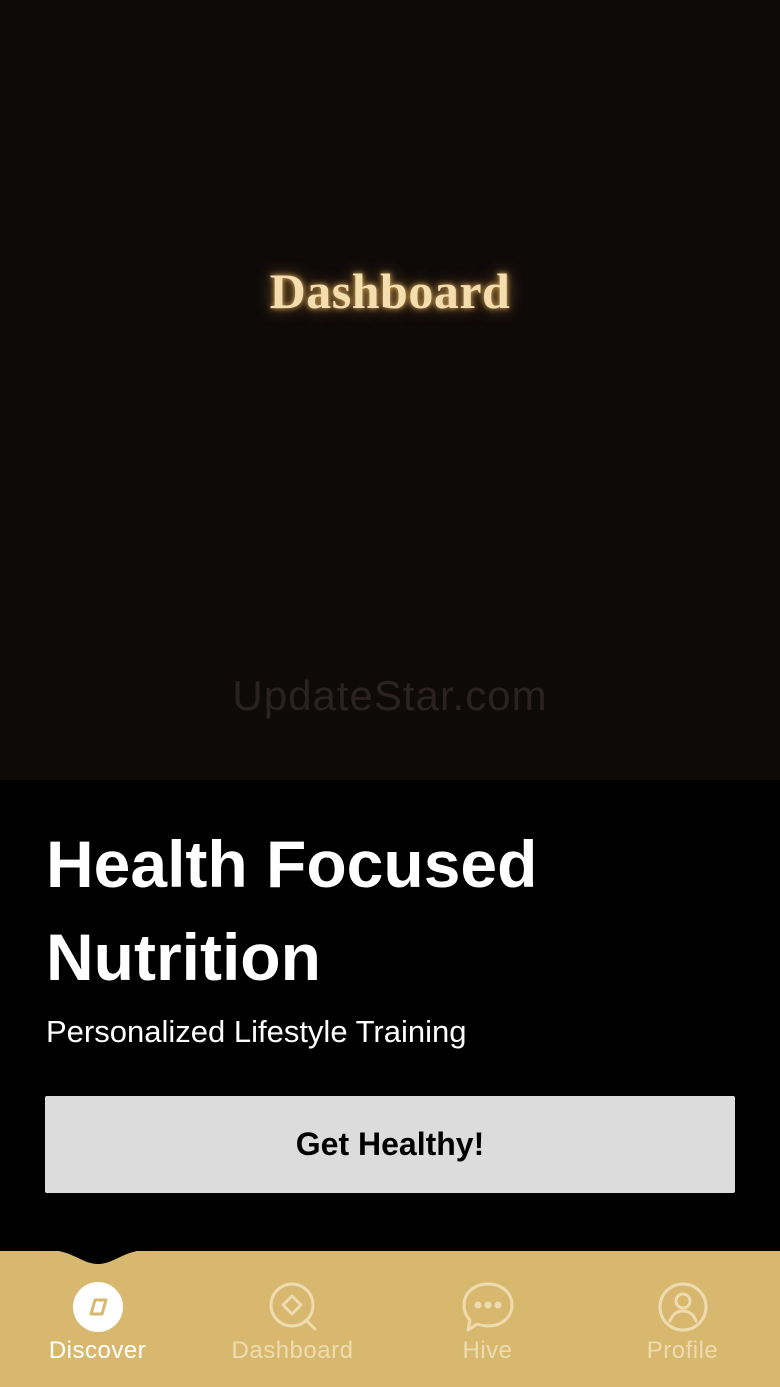  I want to click on nav-item-hive: Hive, so click(487, 1319).